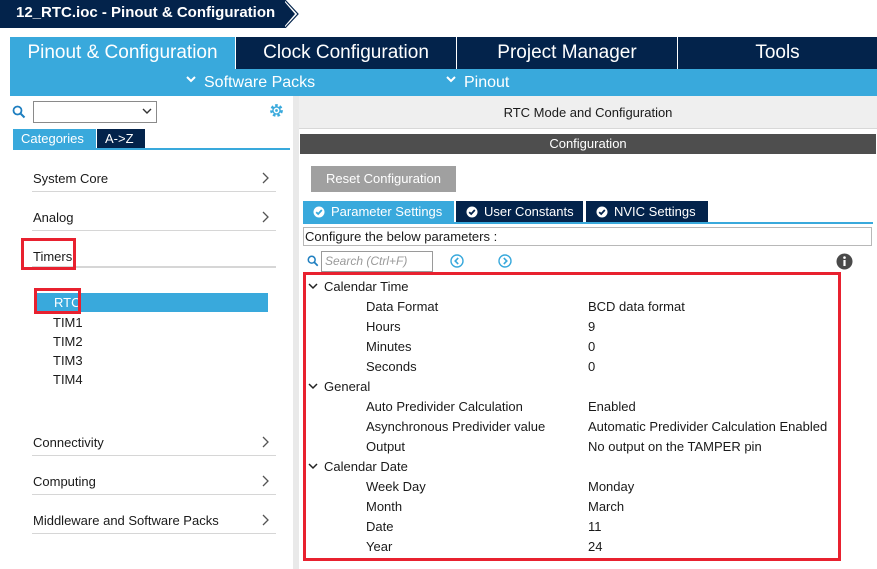 The width and height of the screenshot is (877, 569). Describe the element at coordinates (587, 236) in the screenshot. I see `instruction-label: Configure the below parameters :` at that location.